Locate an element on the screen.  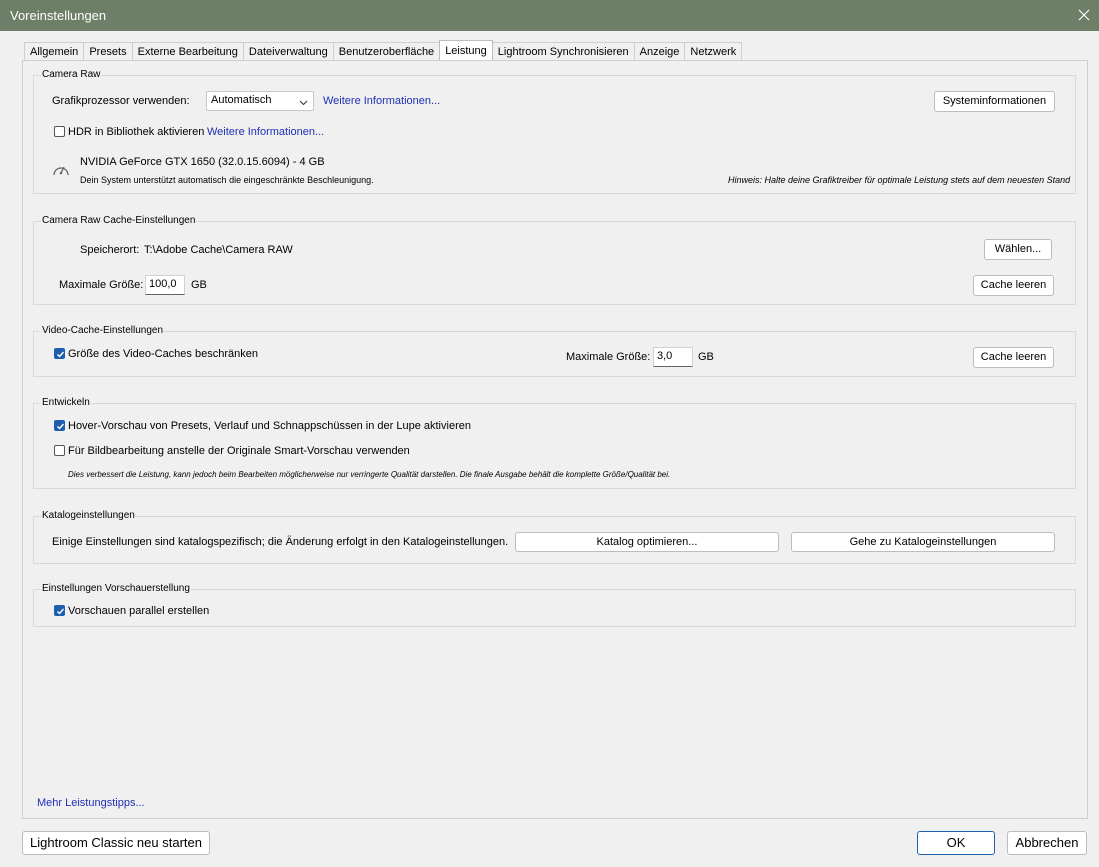
cache-location-label: Speicherort: is located at coordinates (110, 250).